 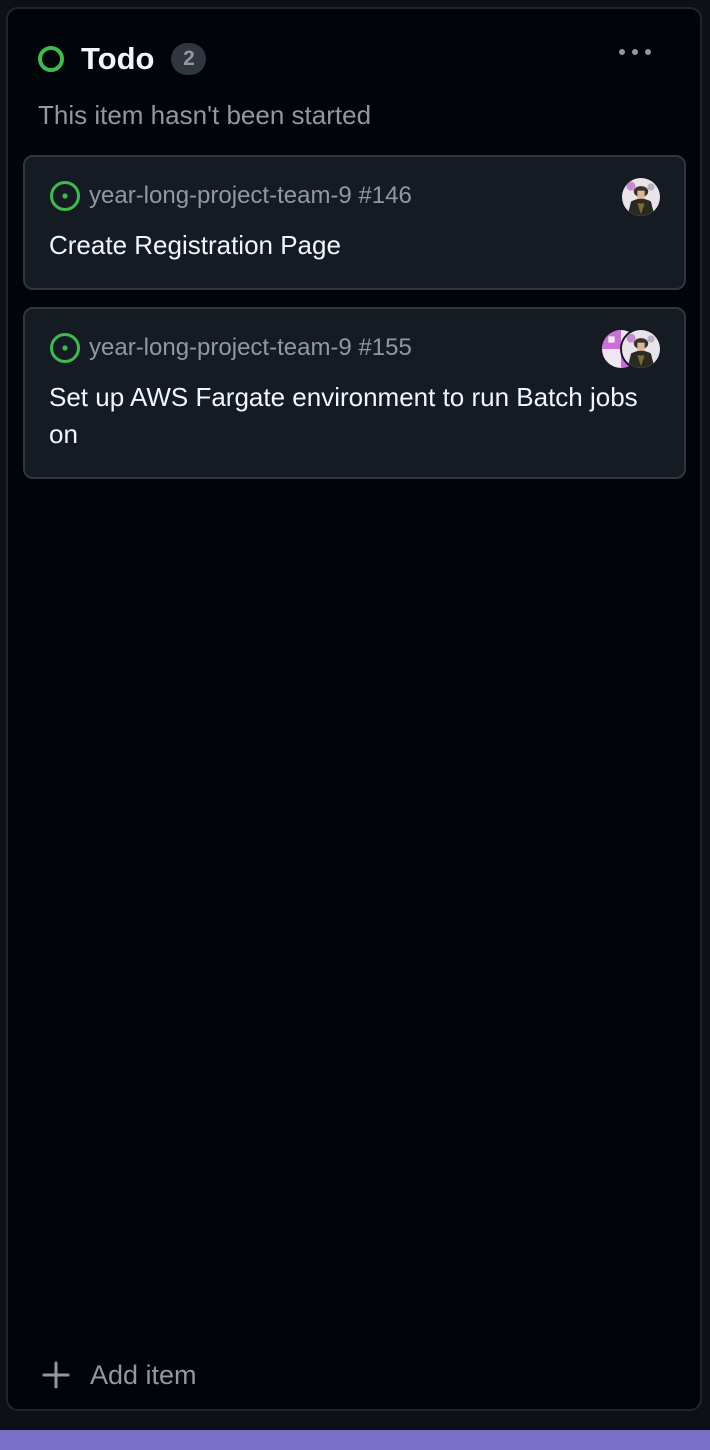 I want to click on add-item-button: Add item, so click(x=117, y=1375).